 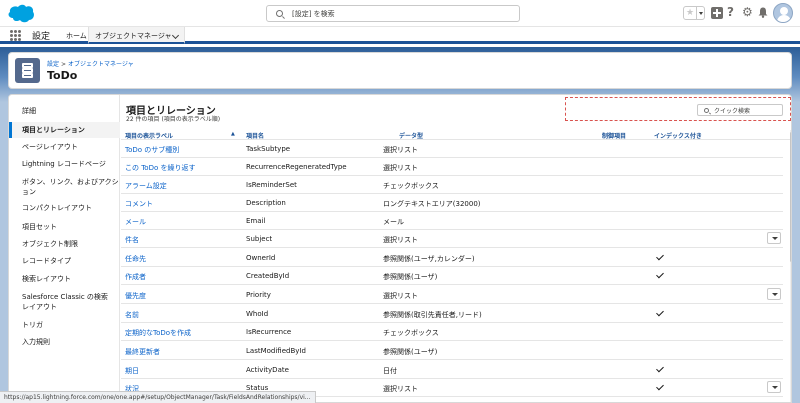 What do you see at coordinates (255, 135) in the screenshot?
I see `column-header-api-name: 項目名` at bounding box center [255, 135].